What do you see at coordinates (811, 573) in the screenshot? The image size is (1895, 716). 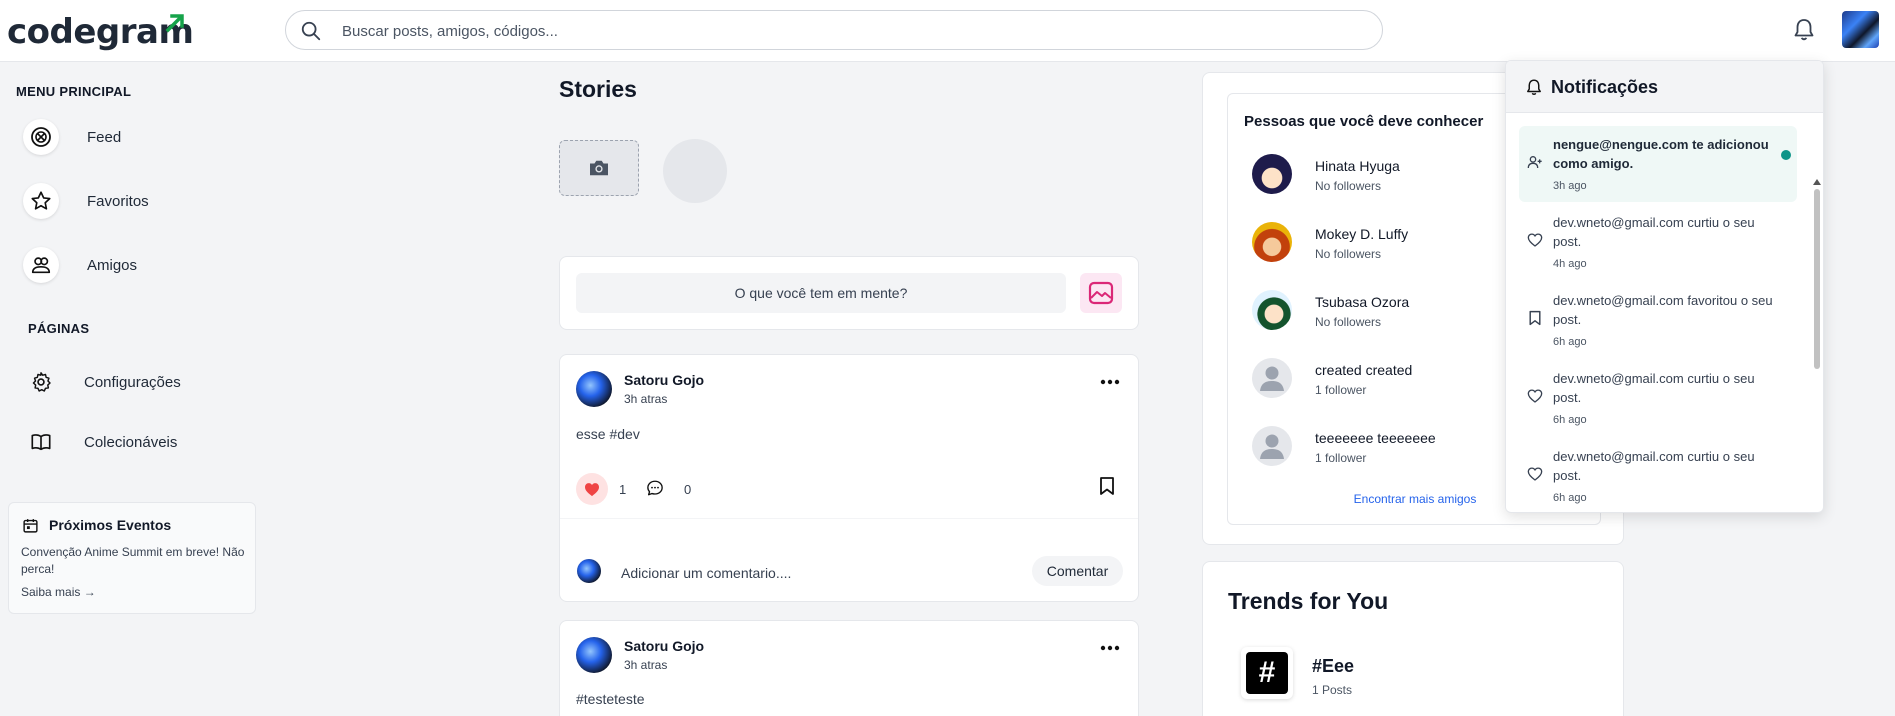 I see `comment-input` at bounding box center [811, 573].